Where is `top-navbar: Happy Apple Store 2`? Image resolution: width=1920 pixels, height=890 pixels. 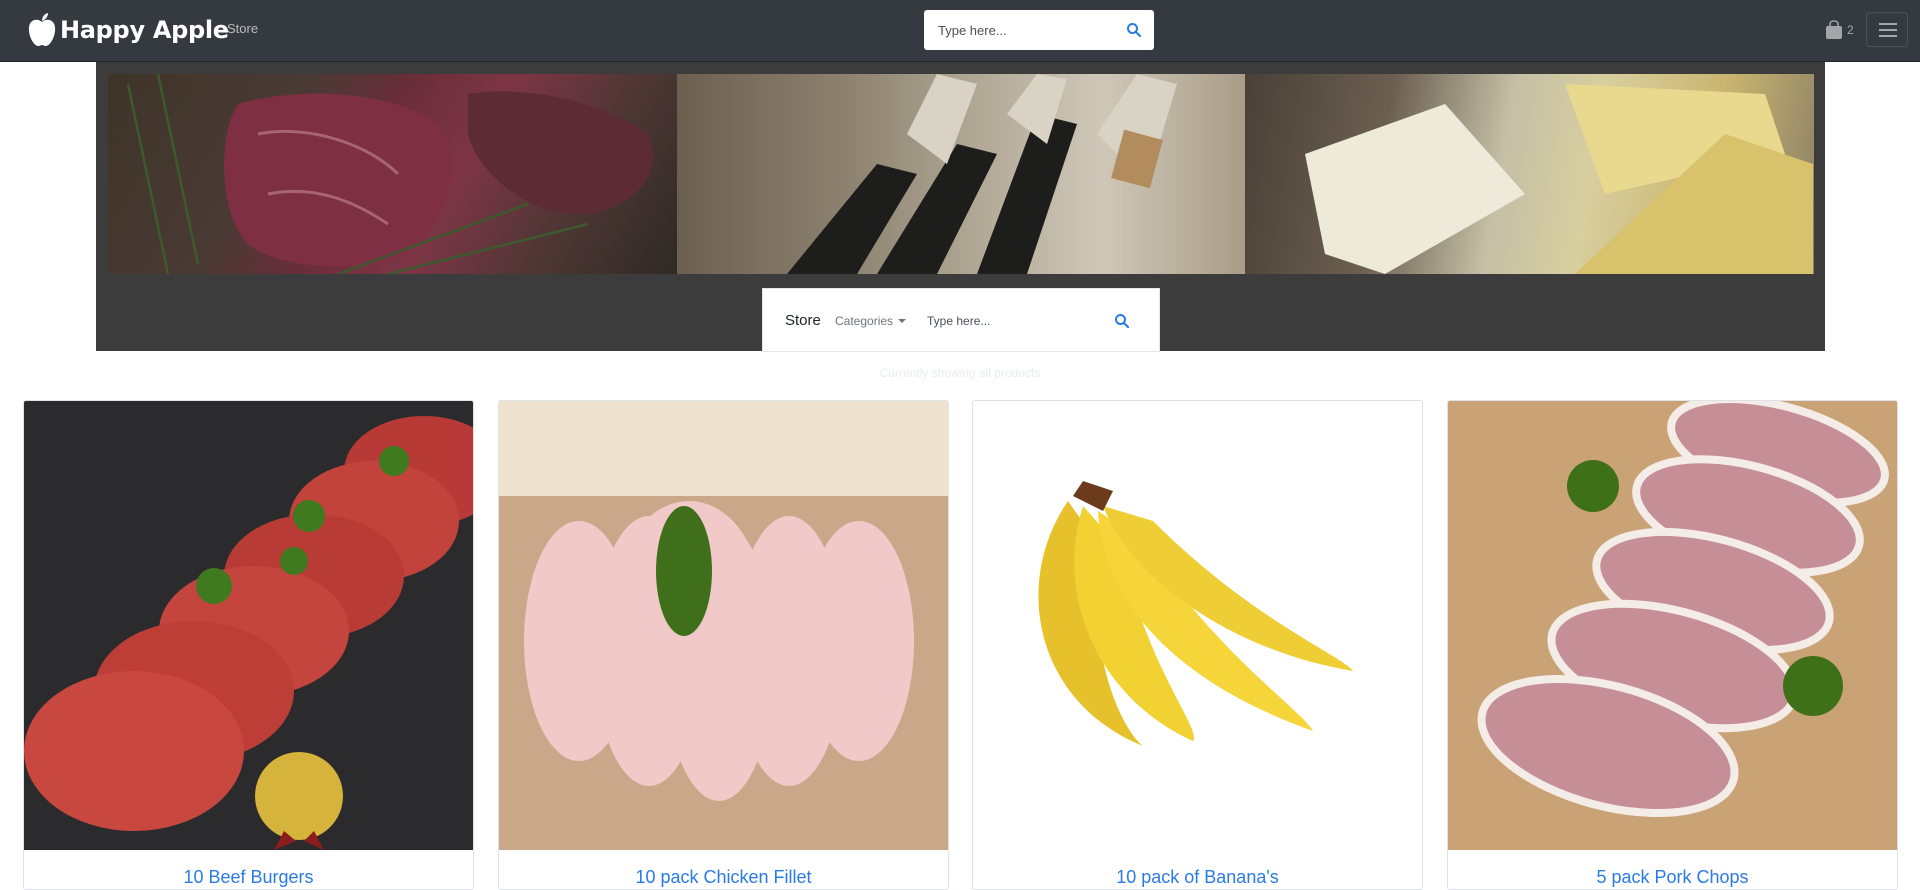 top-navbar: Happy Apple Store 2 is located at coordinates (960, 31).